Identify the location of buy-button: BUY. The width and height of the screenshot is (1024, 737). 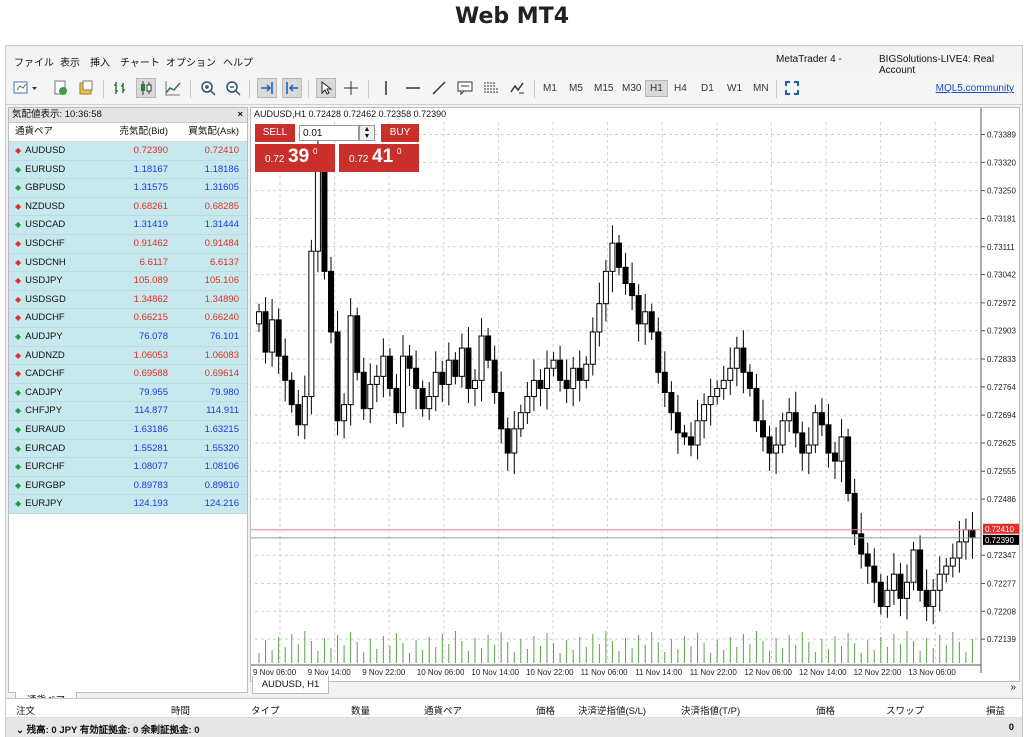
(400, 133).